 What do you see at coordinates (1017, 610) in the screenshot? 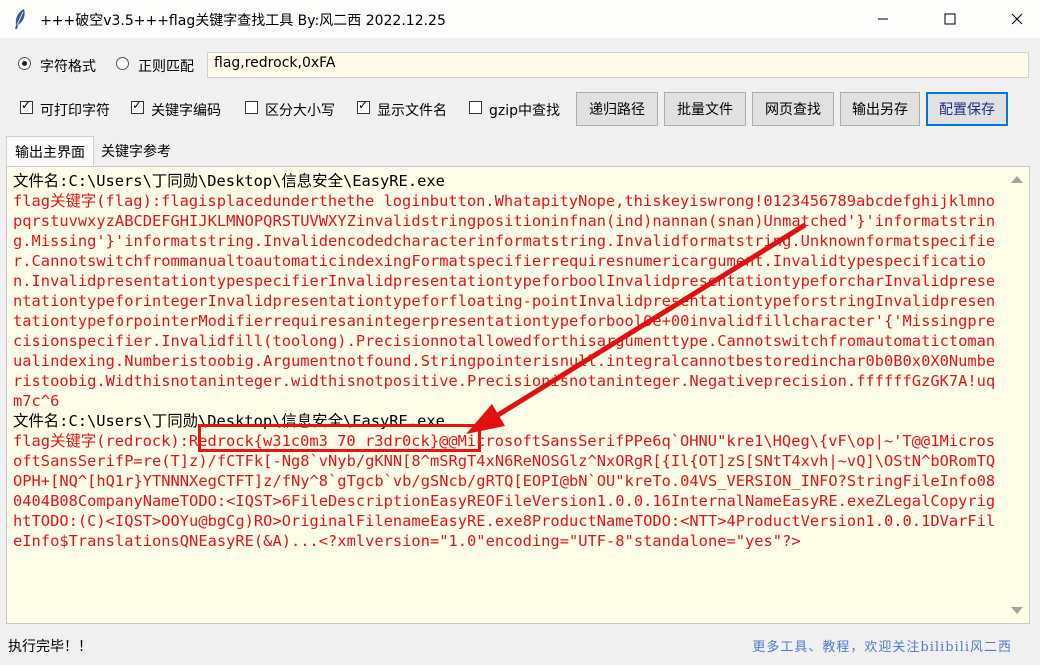
I see `scroll-down-icon` at bounding box center [1017, 610].